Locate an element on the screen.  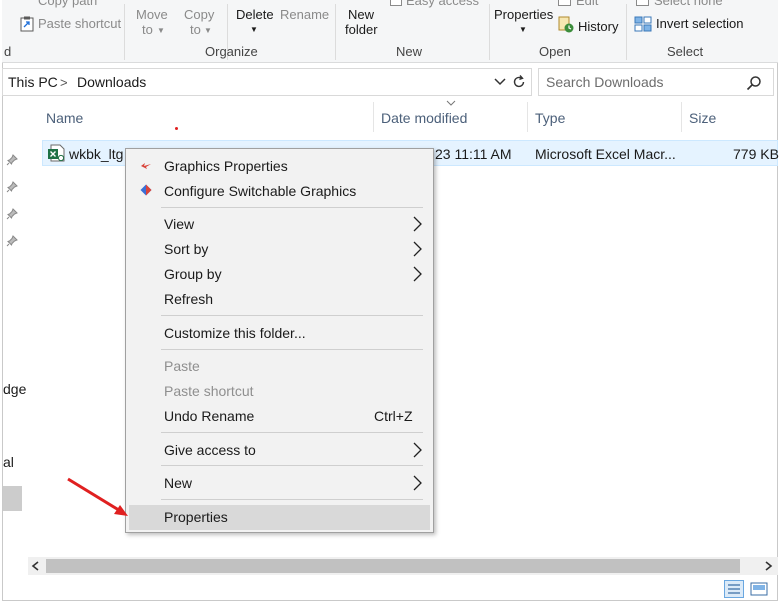
menu-item-new: New is located at coordinates (178, 483).